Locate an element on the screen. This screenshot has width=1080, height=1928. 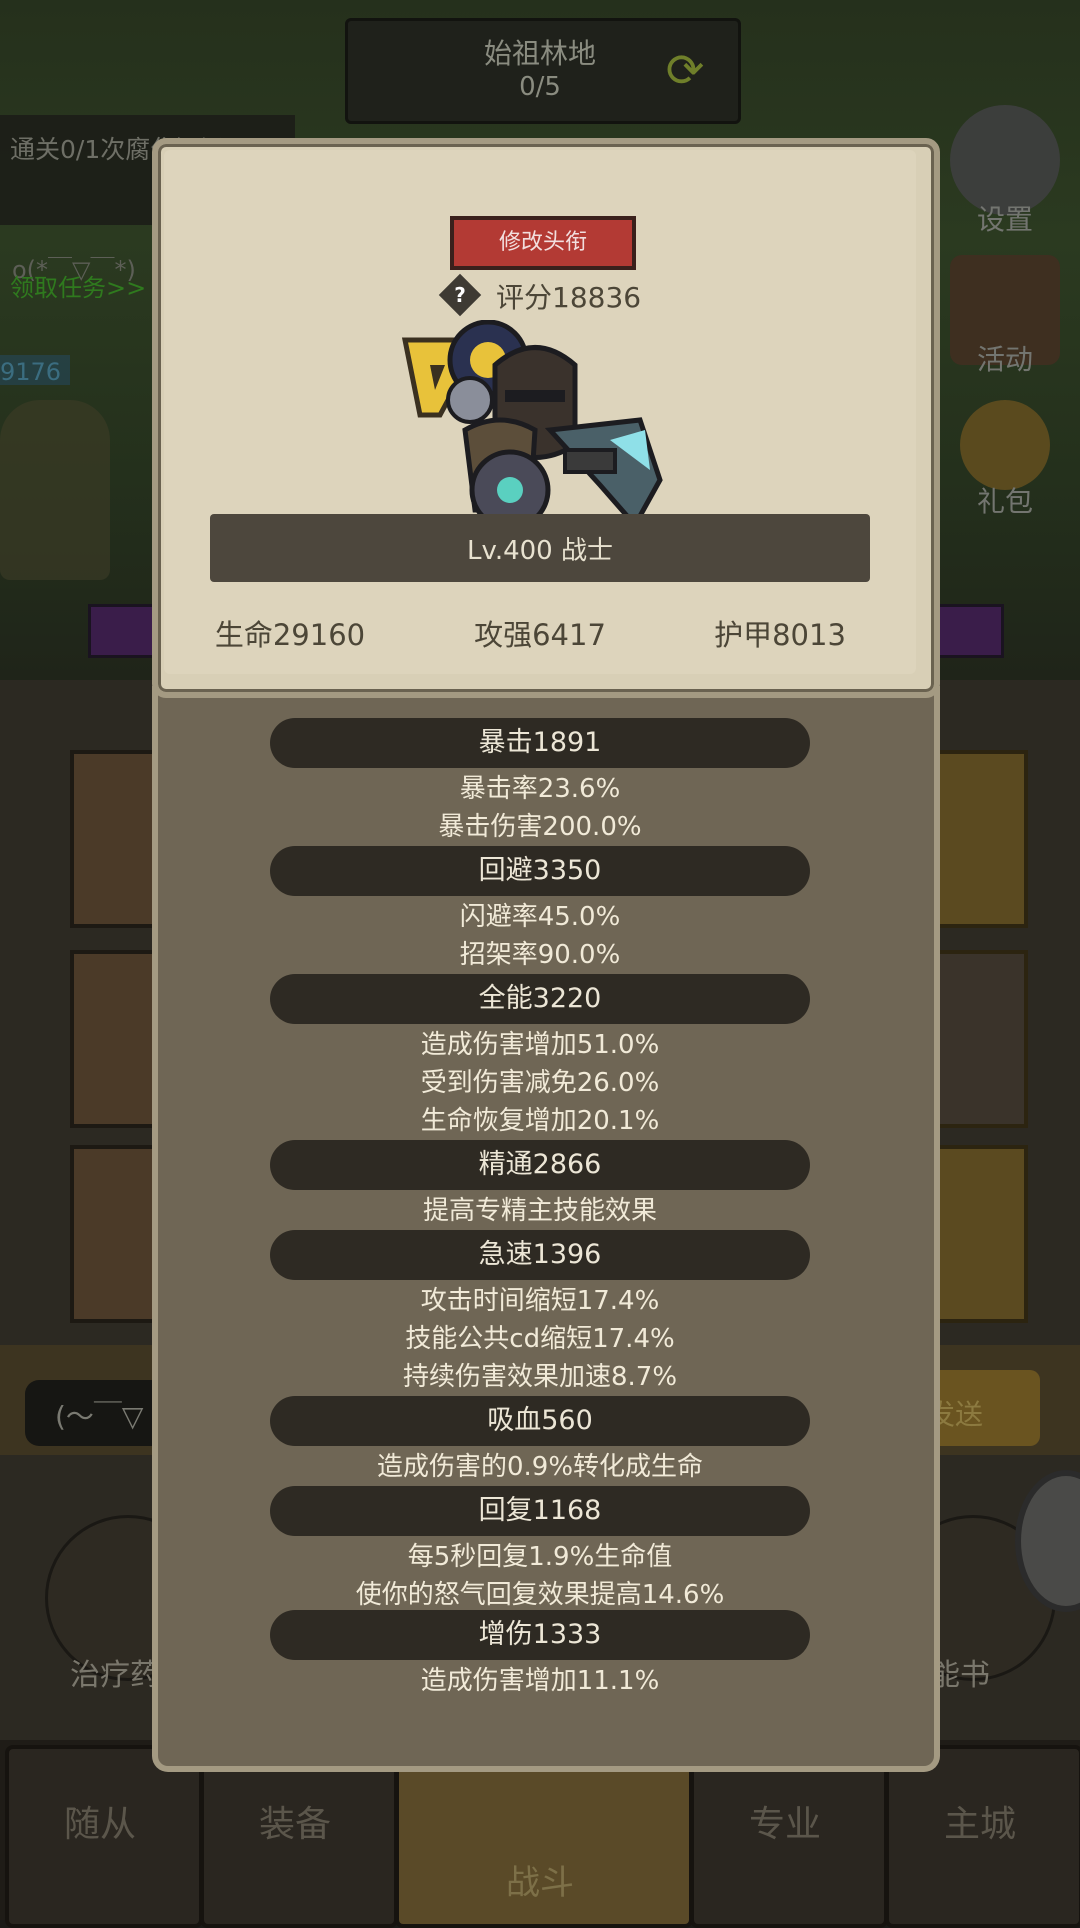
section-haste: 急速1396 is located at coordinates (540, 1254).